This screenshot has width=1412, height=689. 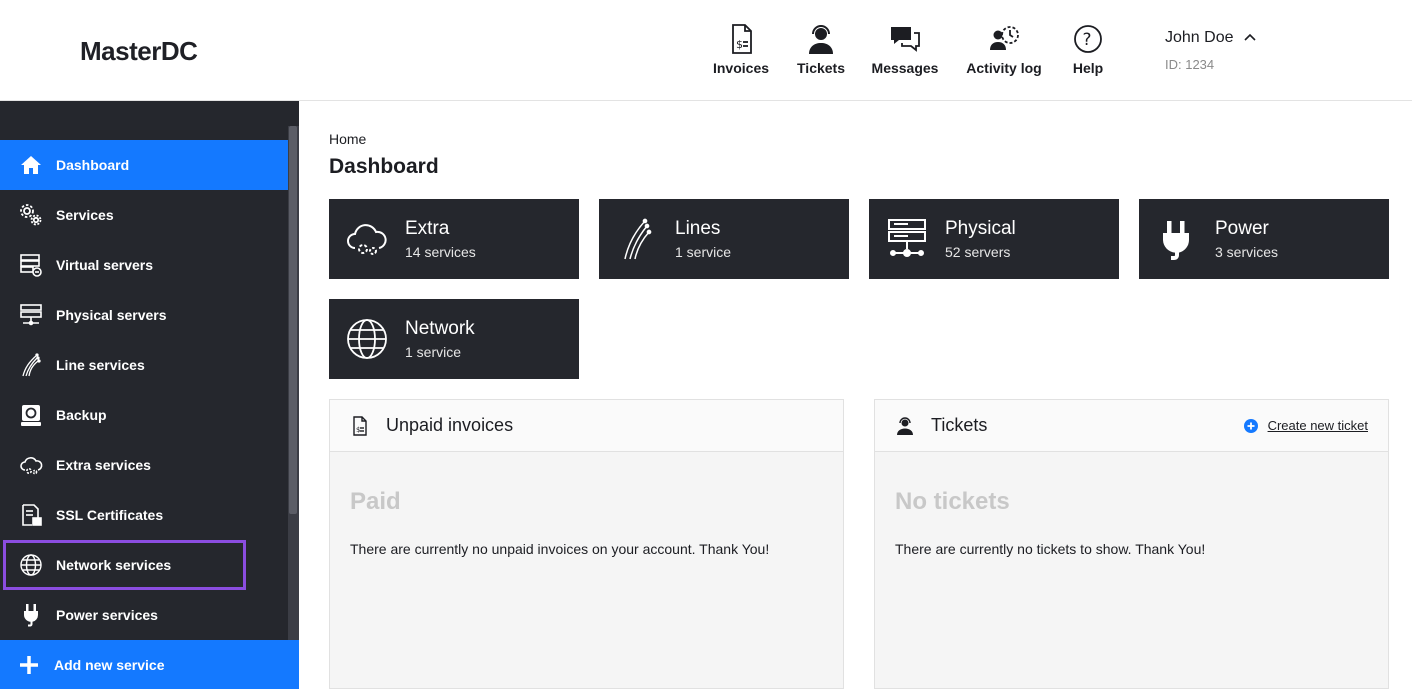 I want to click on tile-text: Physical 52 servers, so click(x=980, y=239).